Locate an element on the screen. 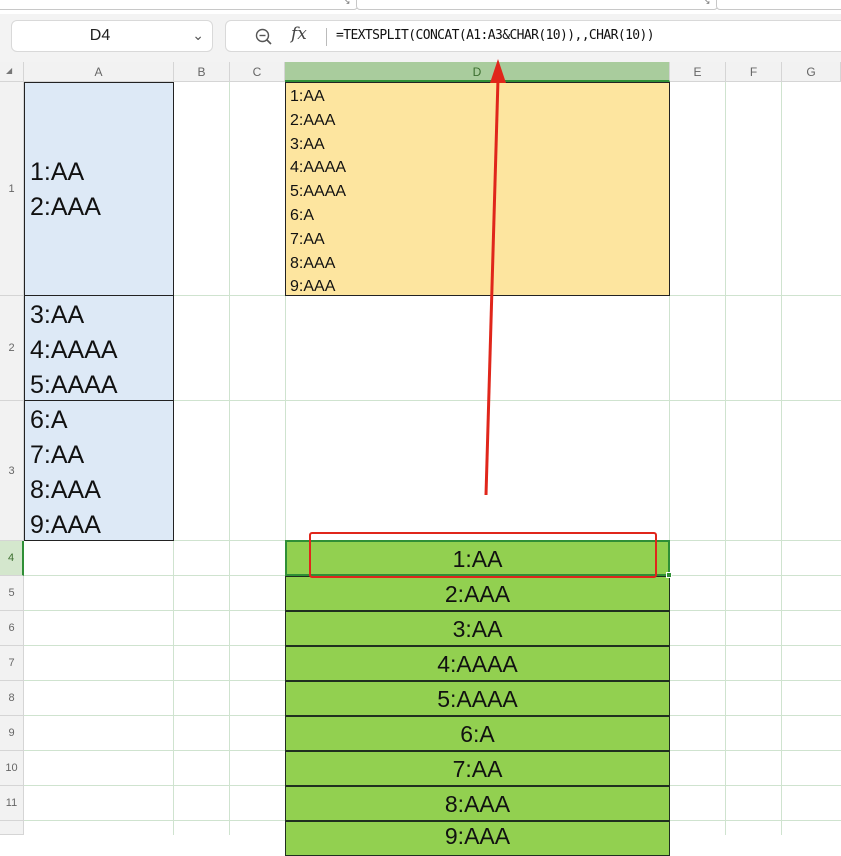  cell-reference: D4 is located at coordinates (100, 35).